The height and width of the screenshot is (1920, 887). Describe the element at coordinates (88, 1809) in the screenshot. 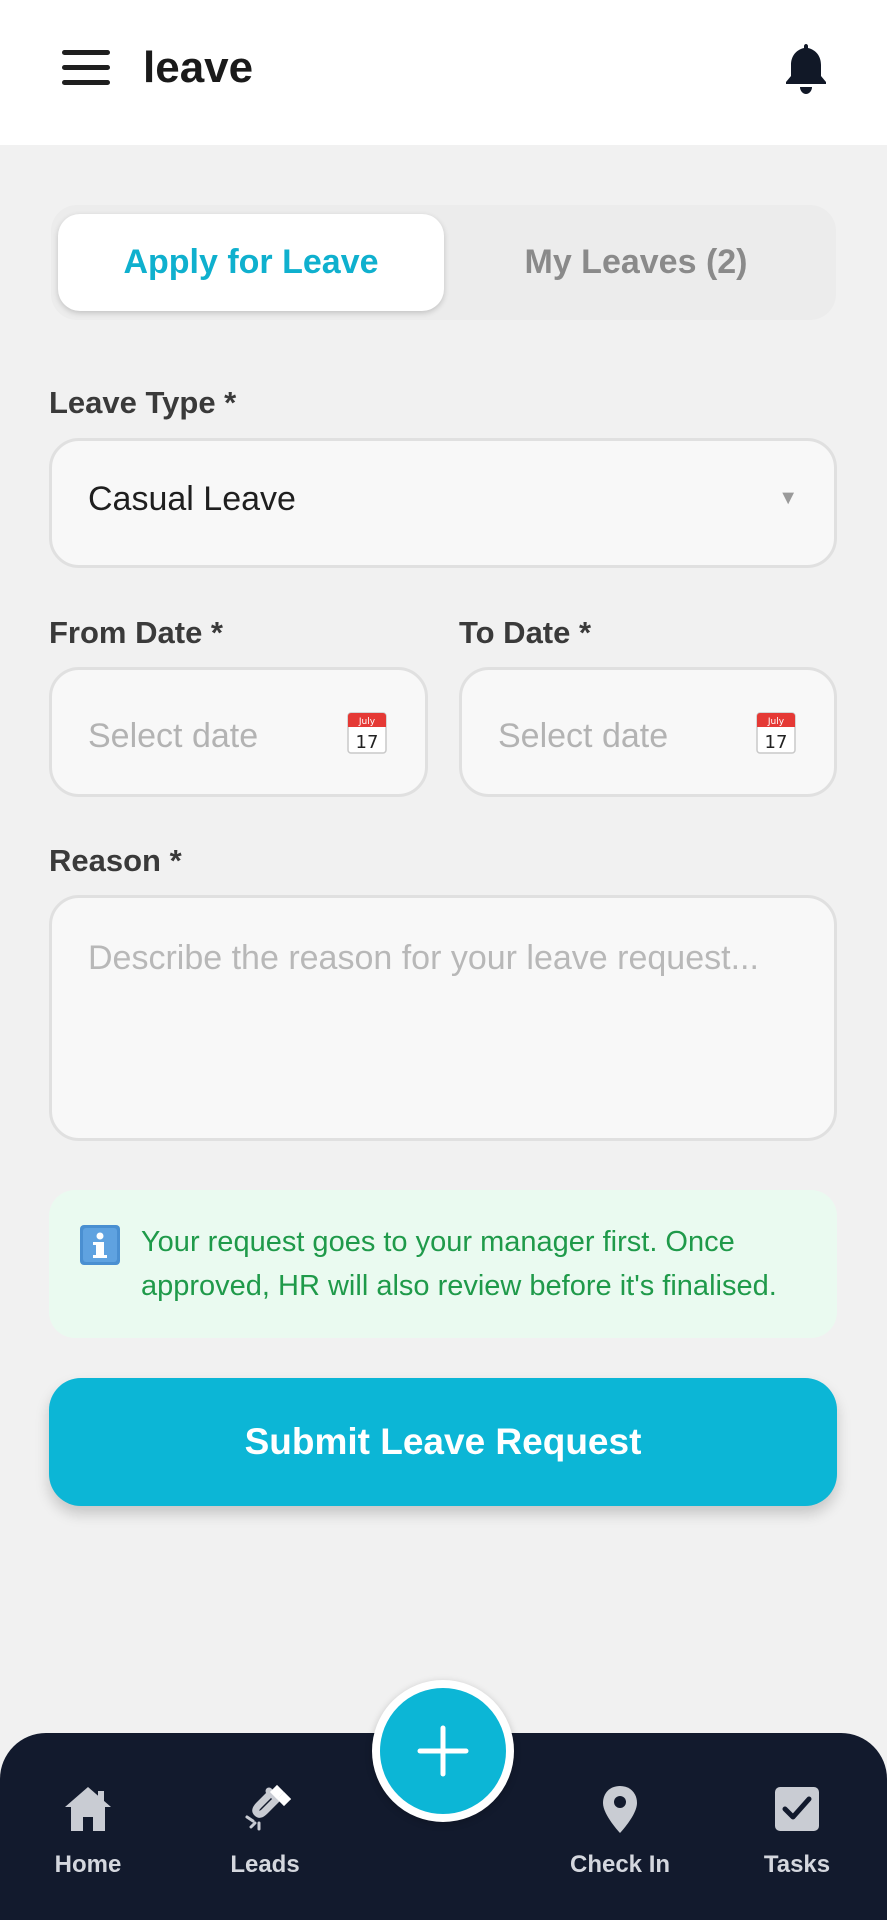

I see `home-icon` at that location.